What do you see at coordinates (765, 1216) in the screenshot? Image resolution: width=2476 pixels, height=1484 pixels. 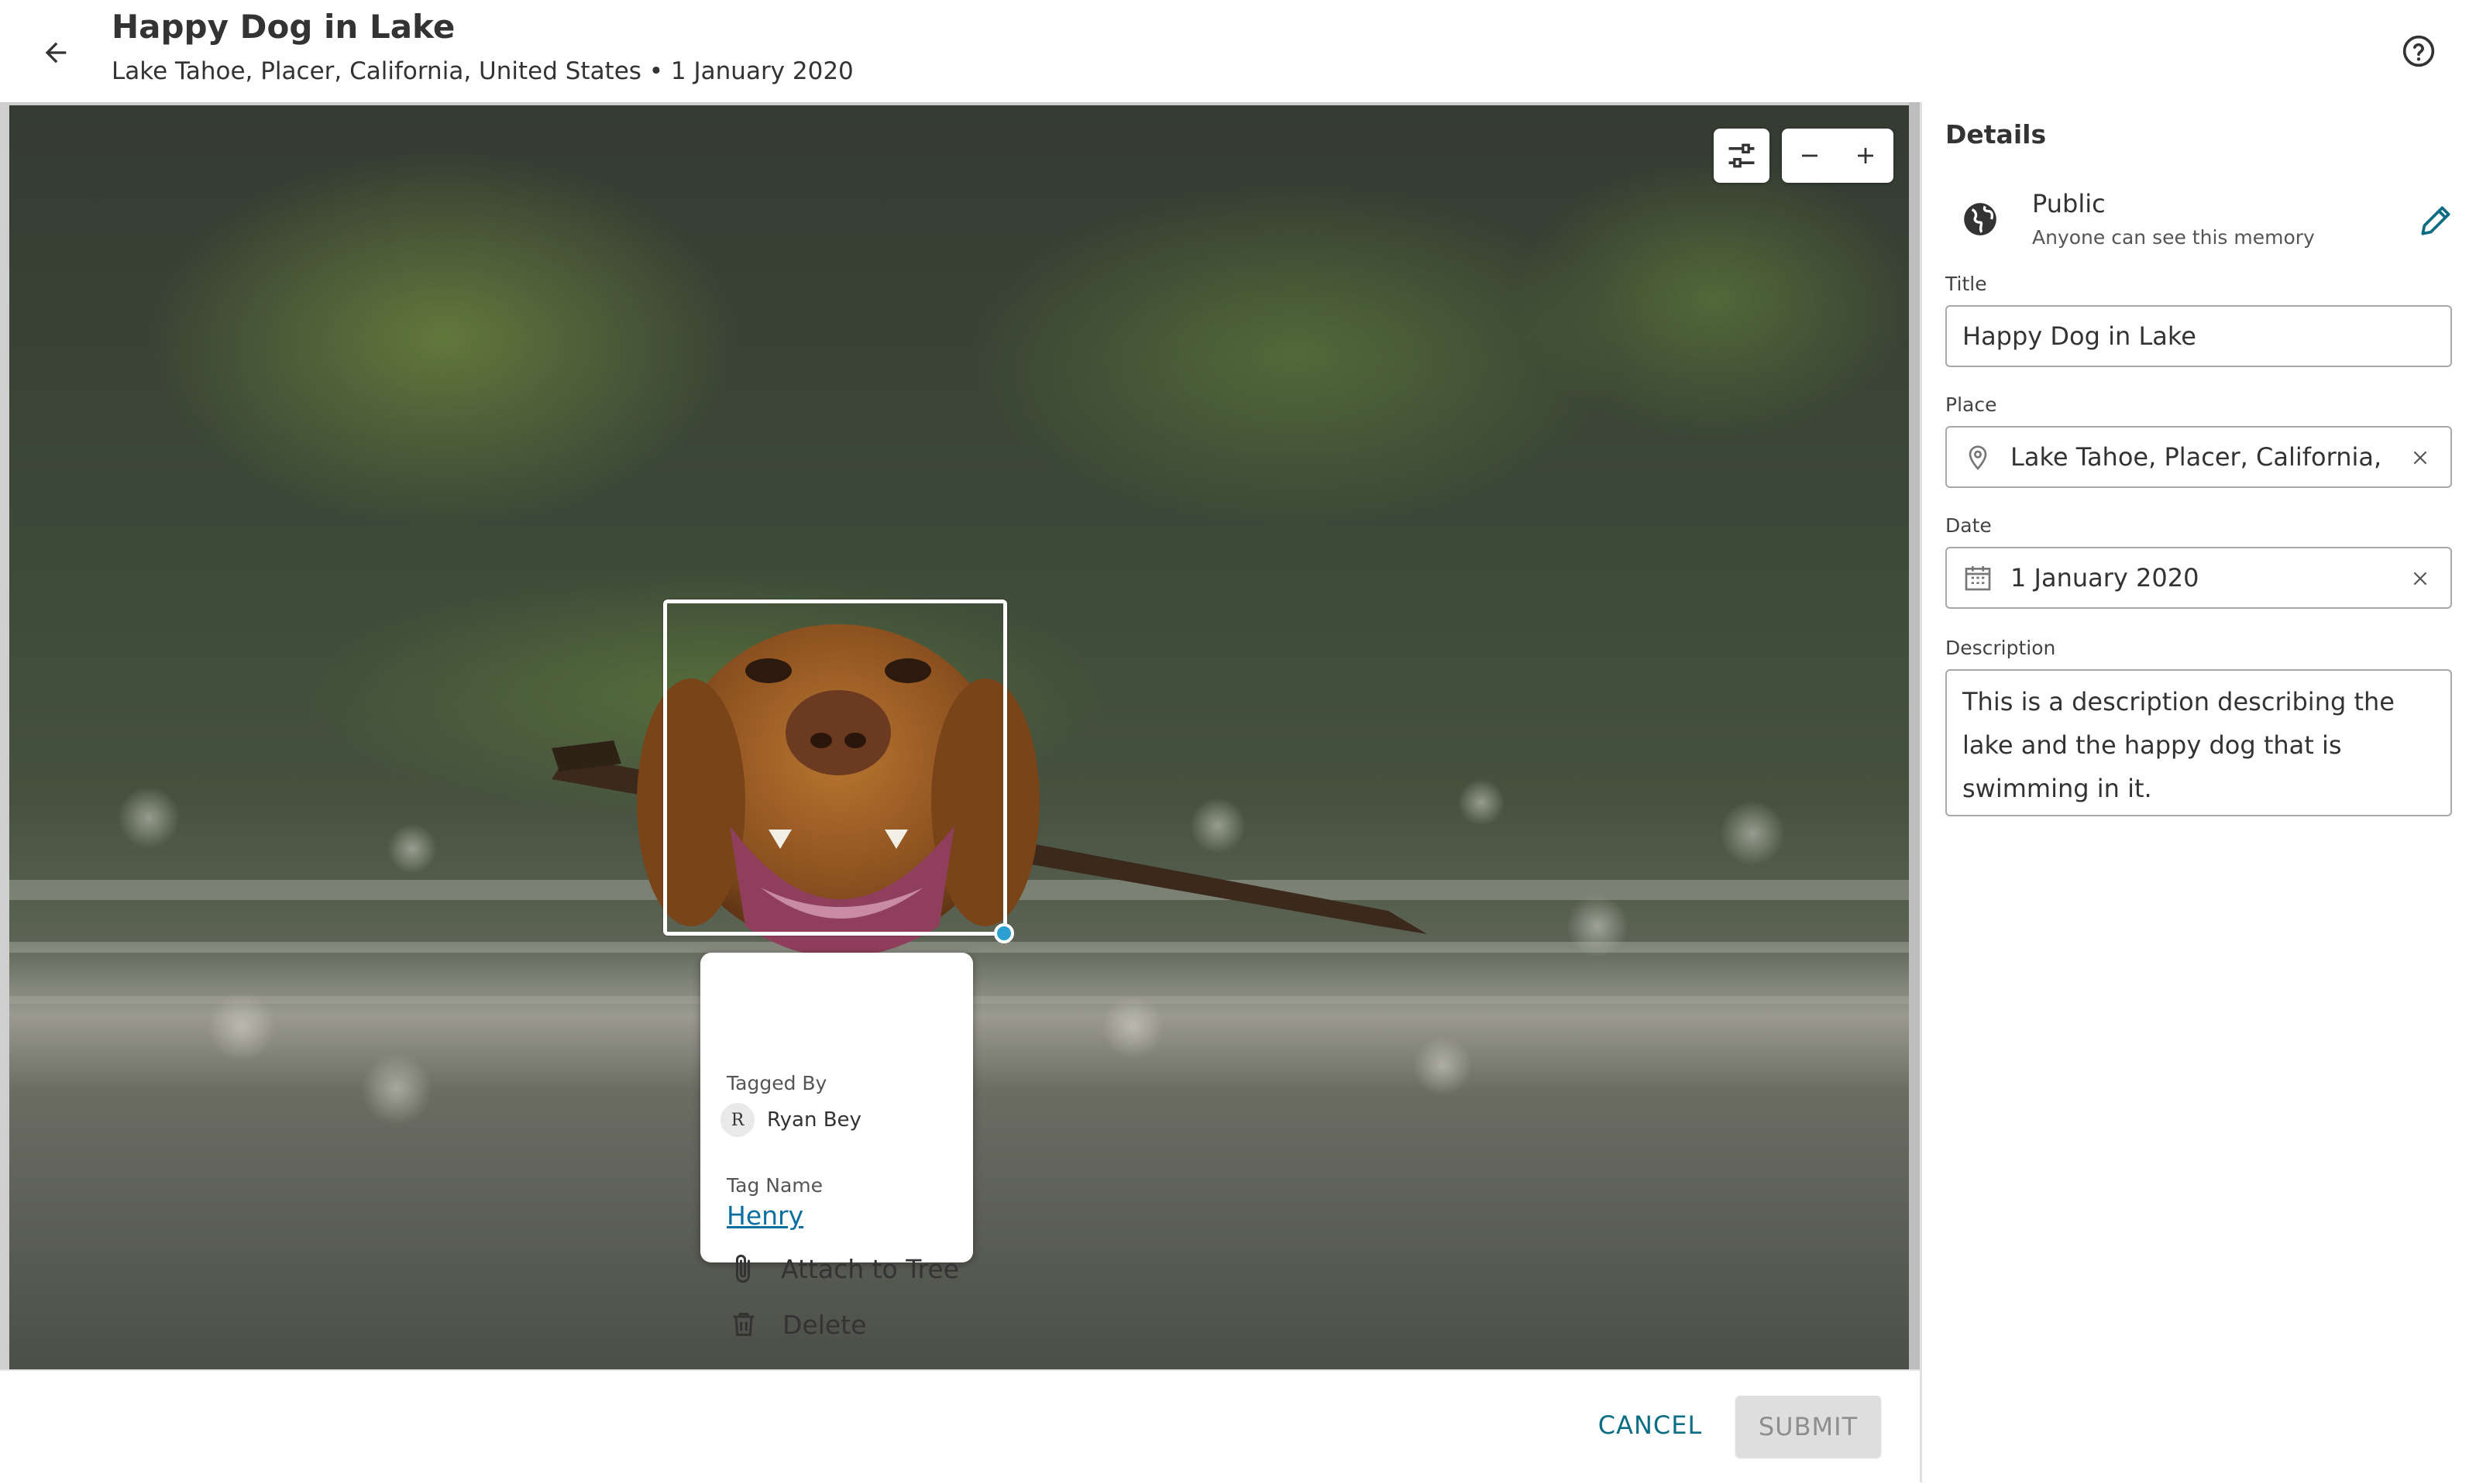 I see `tag-name-link: Henry` at bounding box center [765, 1216].